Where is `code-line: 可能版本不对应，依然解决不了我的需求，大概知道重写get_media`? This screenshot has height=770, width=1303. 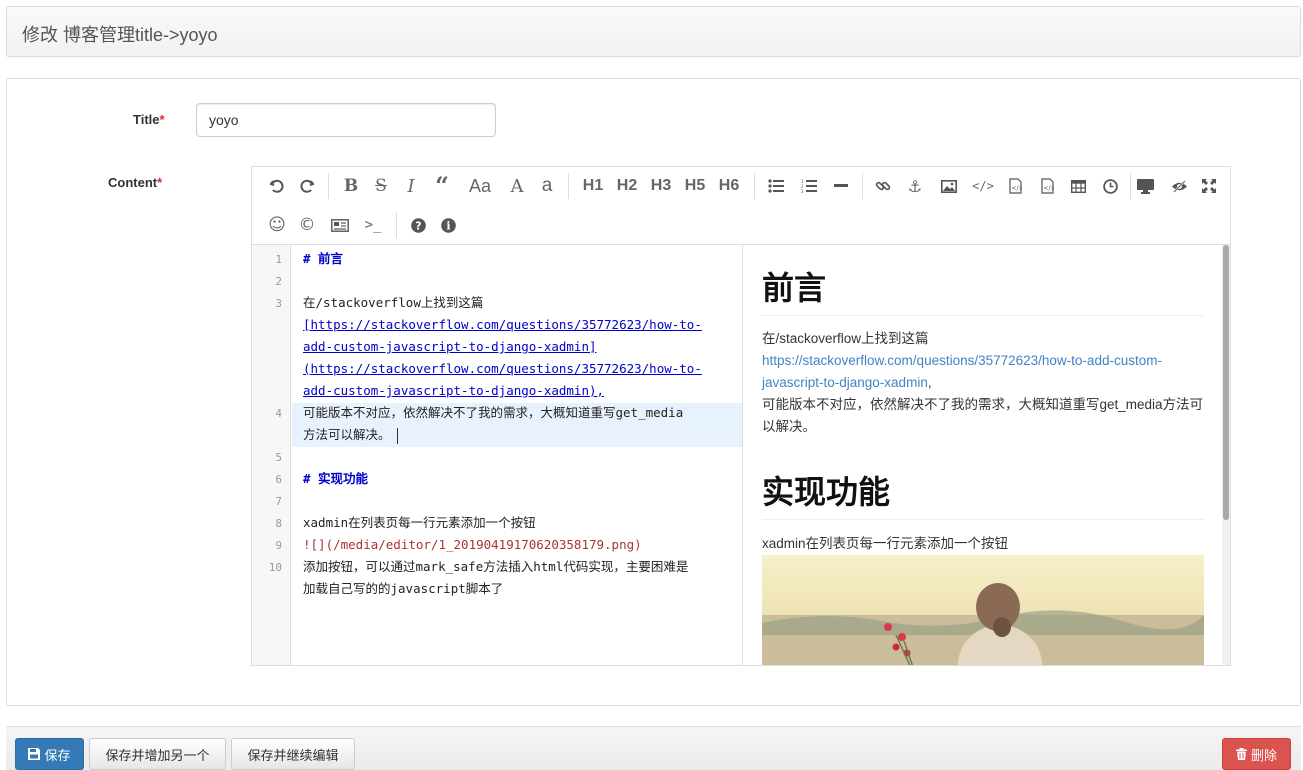
code-line: 可能版本不对应，依然解决不了我的需求，大概知道重写get_media is located at coordinates (493, 412).